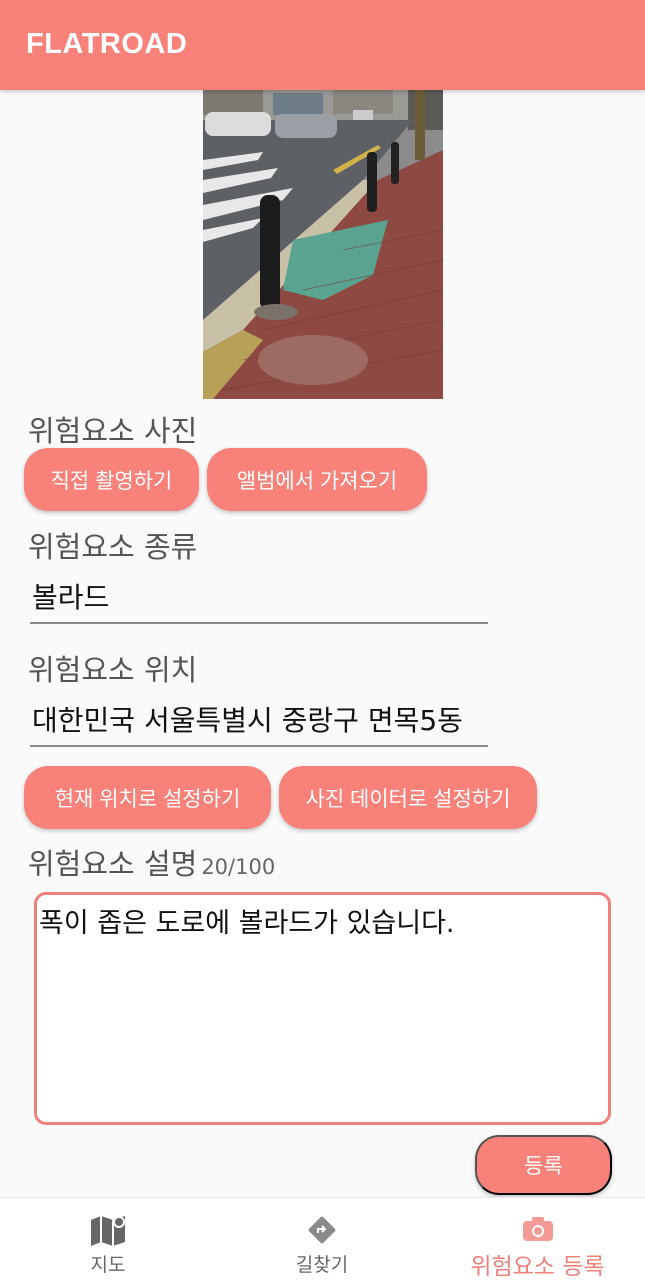 This screenshot has width=645, height=1280. What do you see at coordinates (322, 45) in the screenshot?
I see `app-bar: FLATROAD` at bounding box center [322, 45].